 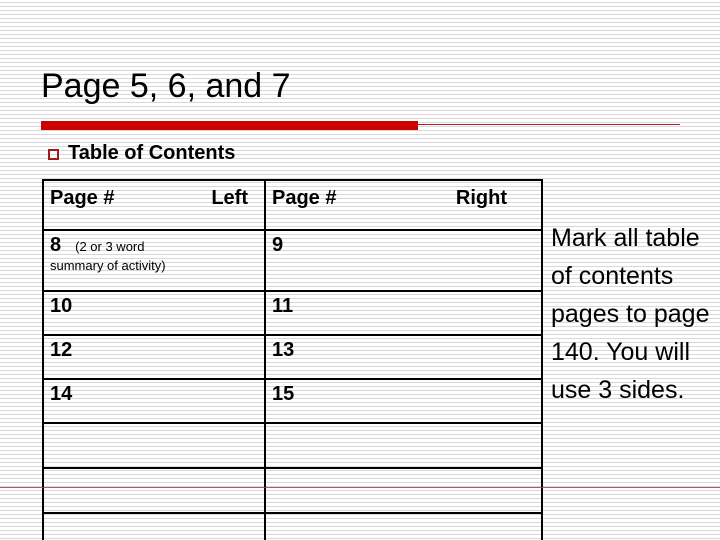 I want to click on decorative-red-line, so click(x=360, y=487).